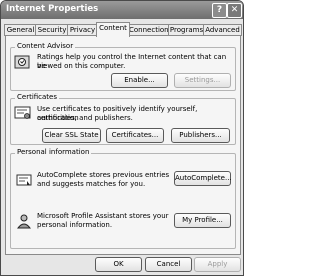 The image size is (320, 276). I want to click on autocomplete-icon, so click(24, 180).